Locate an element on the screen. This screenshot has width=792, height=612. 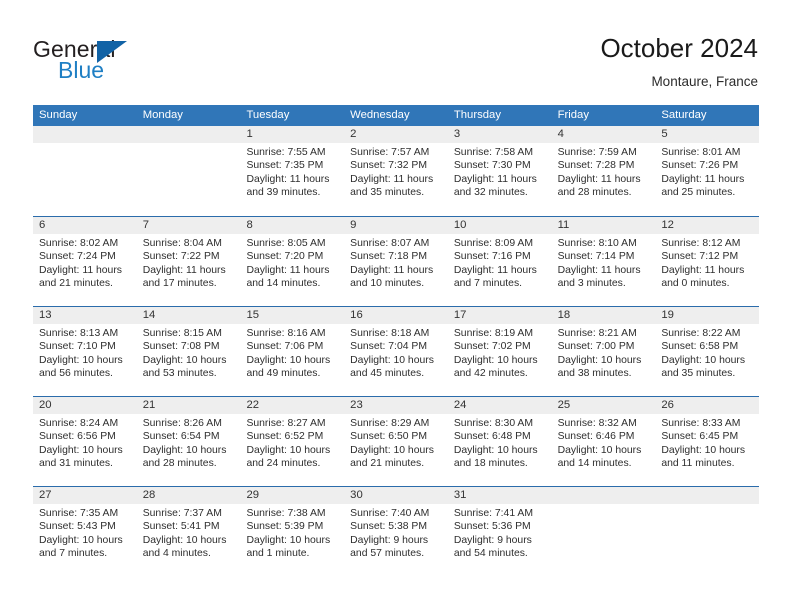
day-detail-line: and 56 minutes. is located at coordinates (76, 374).